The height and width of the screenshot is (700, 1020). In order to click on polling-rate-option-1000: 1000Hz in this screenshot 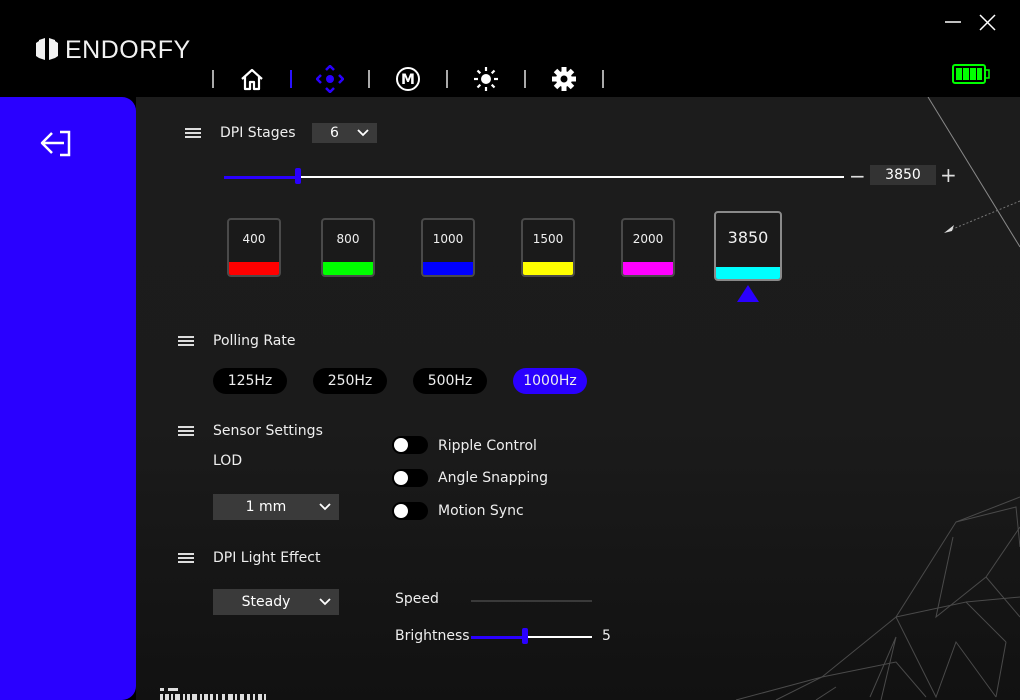, I will do `click(550, 381)`.